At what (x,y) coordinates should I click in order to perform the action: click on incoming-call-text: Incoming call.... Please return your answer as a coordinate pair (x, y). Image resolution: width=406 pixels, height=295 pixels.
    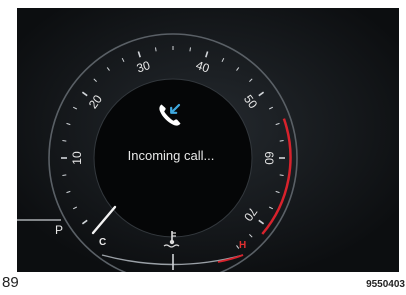
    Looking at the image, I should click on (171, 155).